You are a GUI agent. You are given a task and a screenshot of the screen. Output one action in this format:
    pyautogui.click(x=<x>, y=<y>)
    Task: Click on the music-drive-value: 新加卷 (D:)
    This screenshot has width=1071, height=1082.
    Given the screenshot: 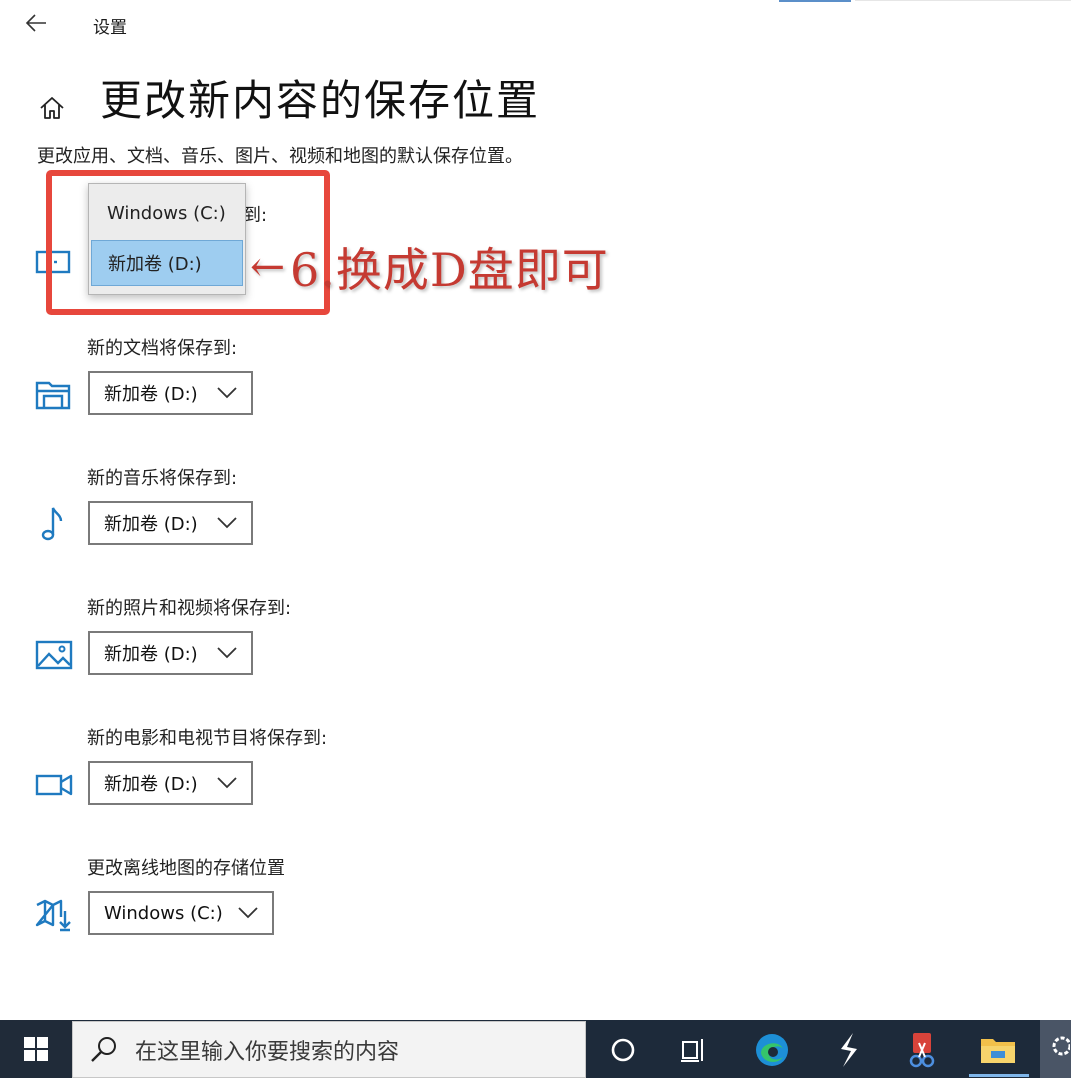 What is the action you would take?
    pyautogui.click(x=151, y=524)
    